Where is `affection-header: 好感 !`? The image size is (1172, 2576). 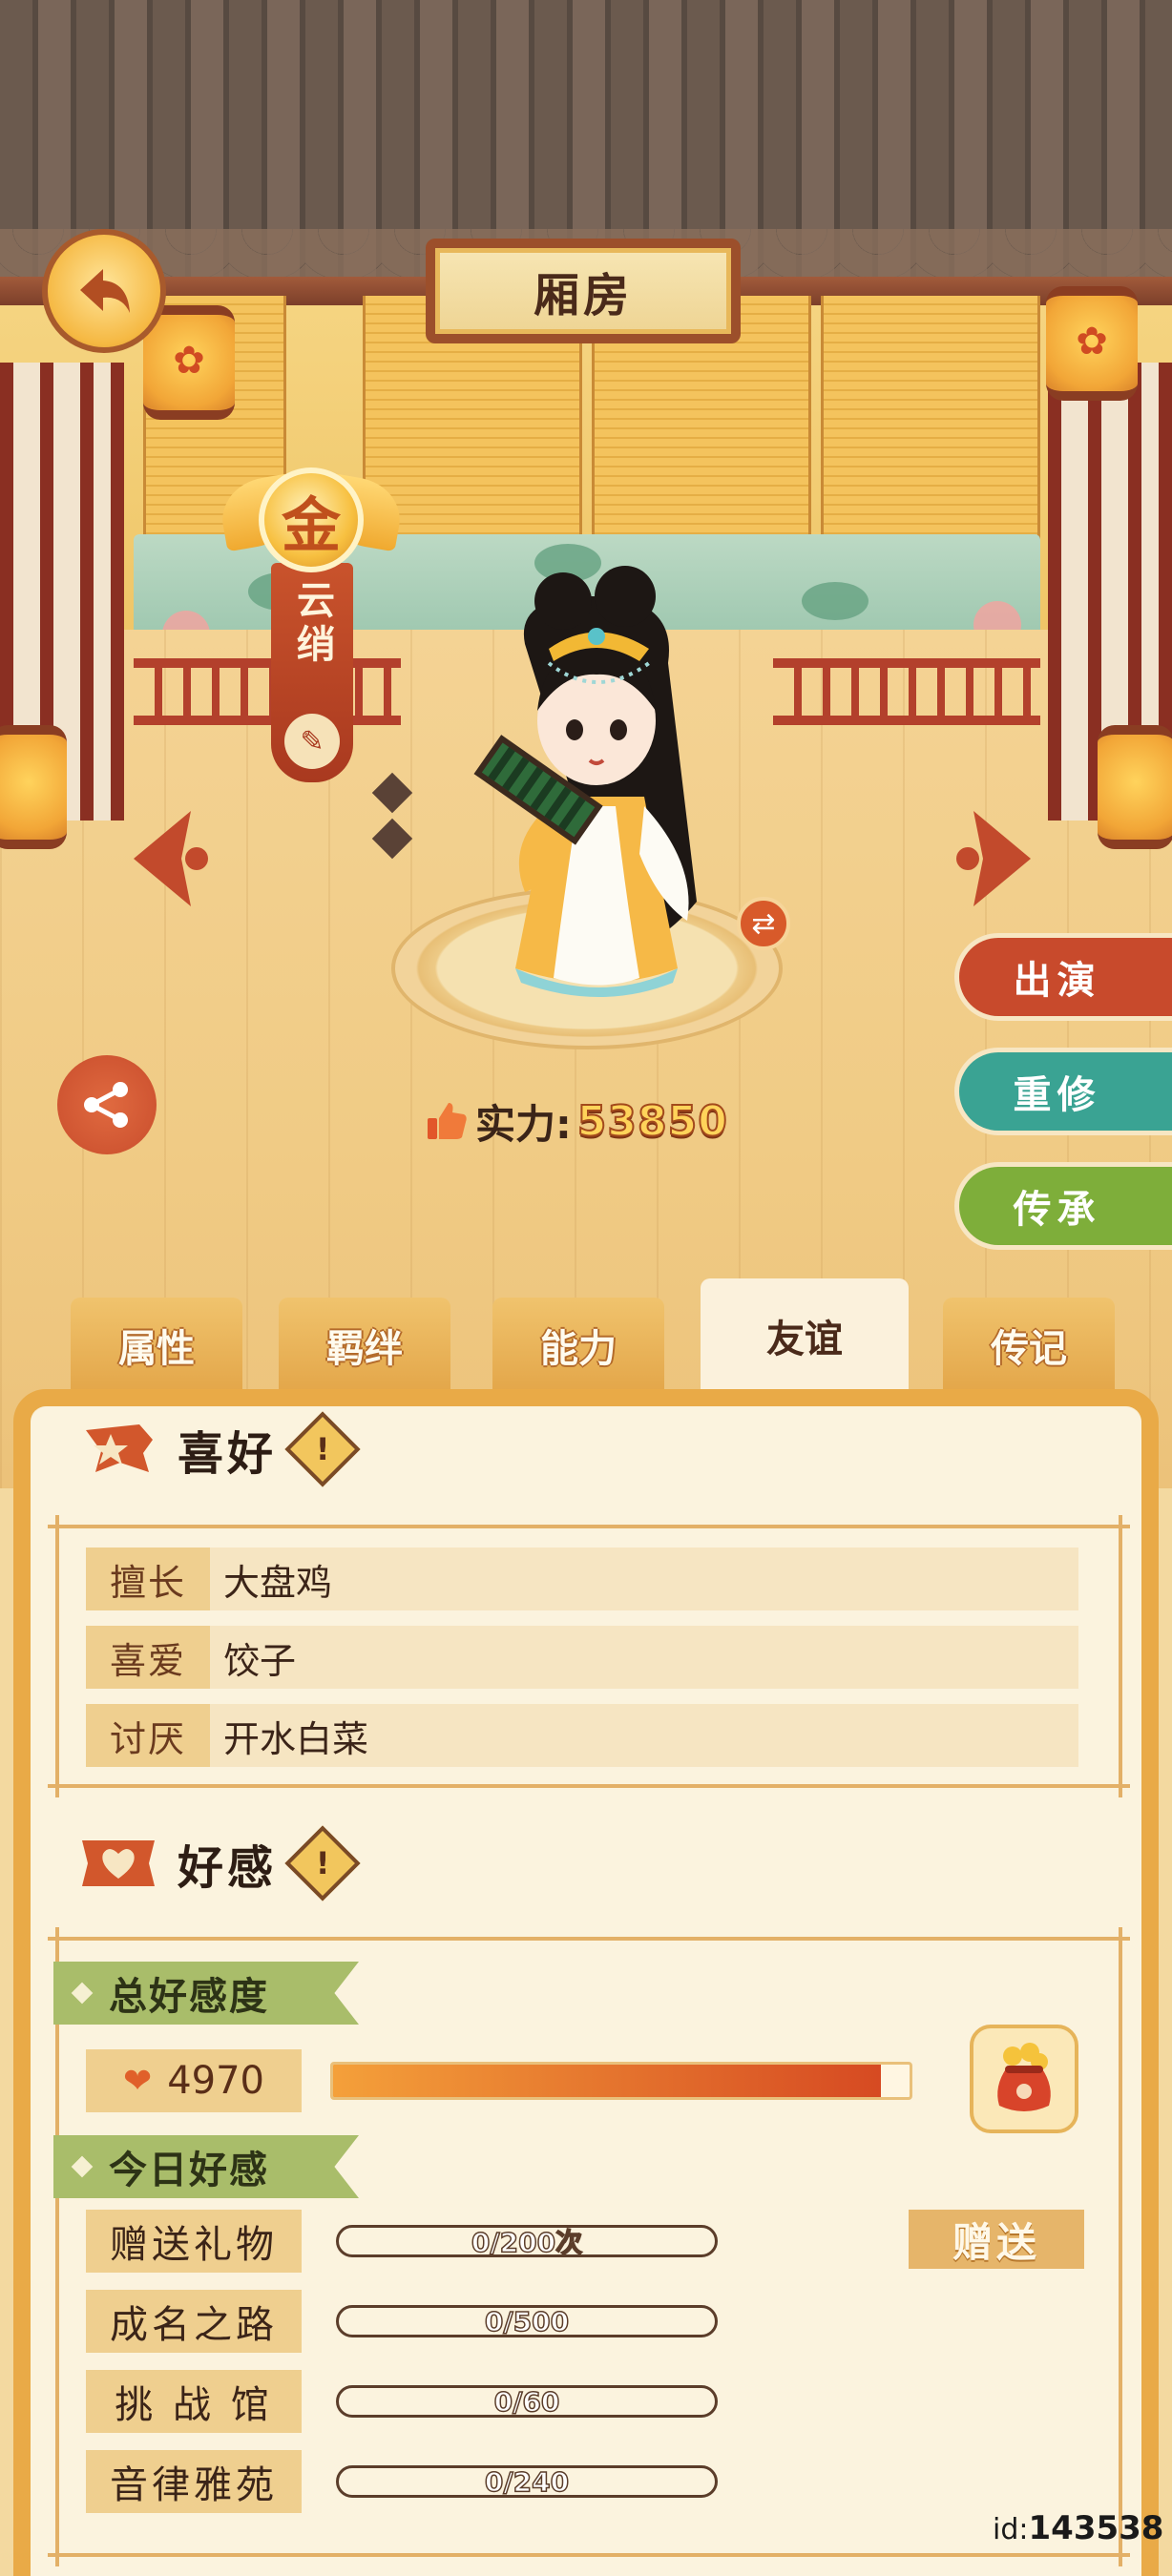
affection-header: 好感 ! is located at coordinates (219, 1863).